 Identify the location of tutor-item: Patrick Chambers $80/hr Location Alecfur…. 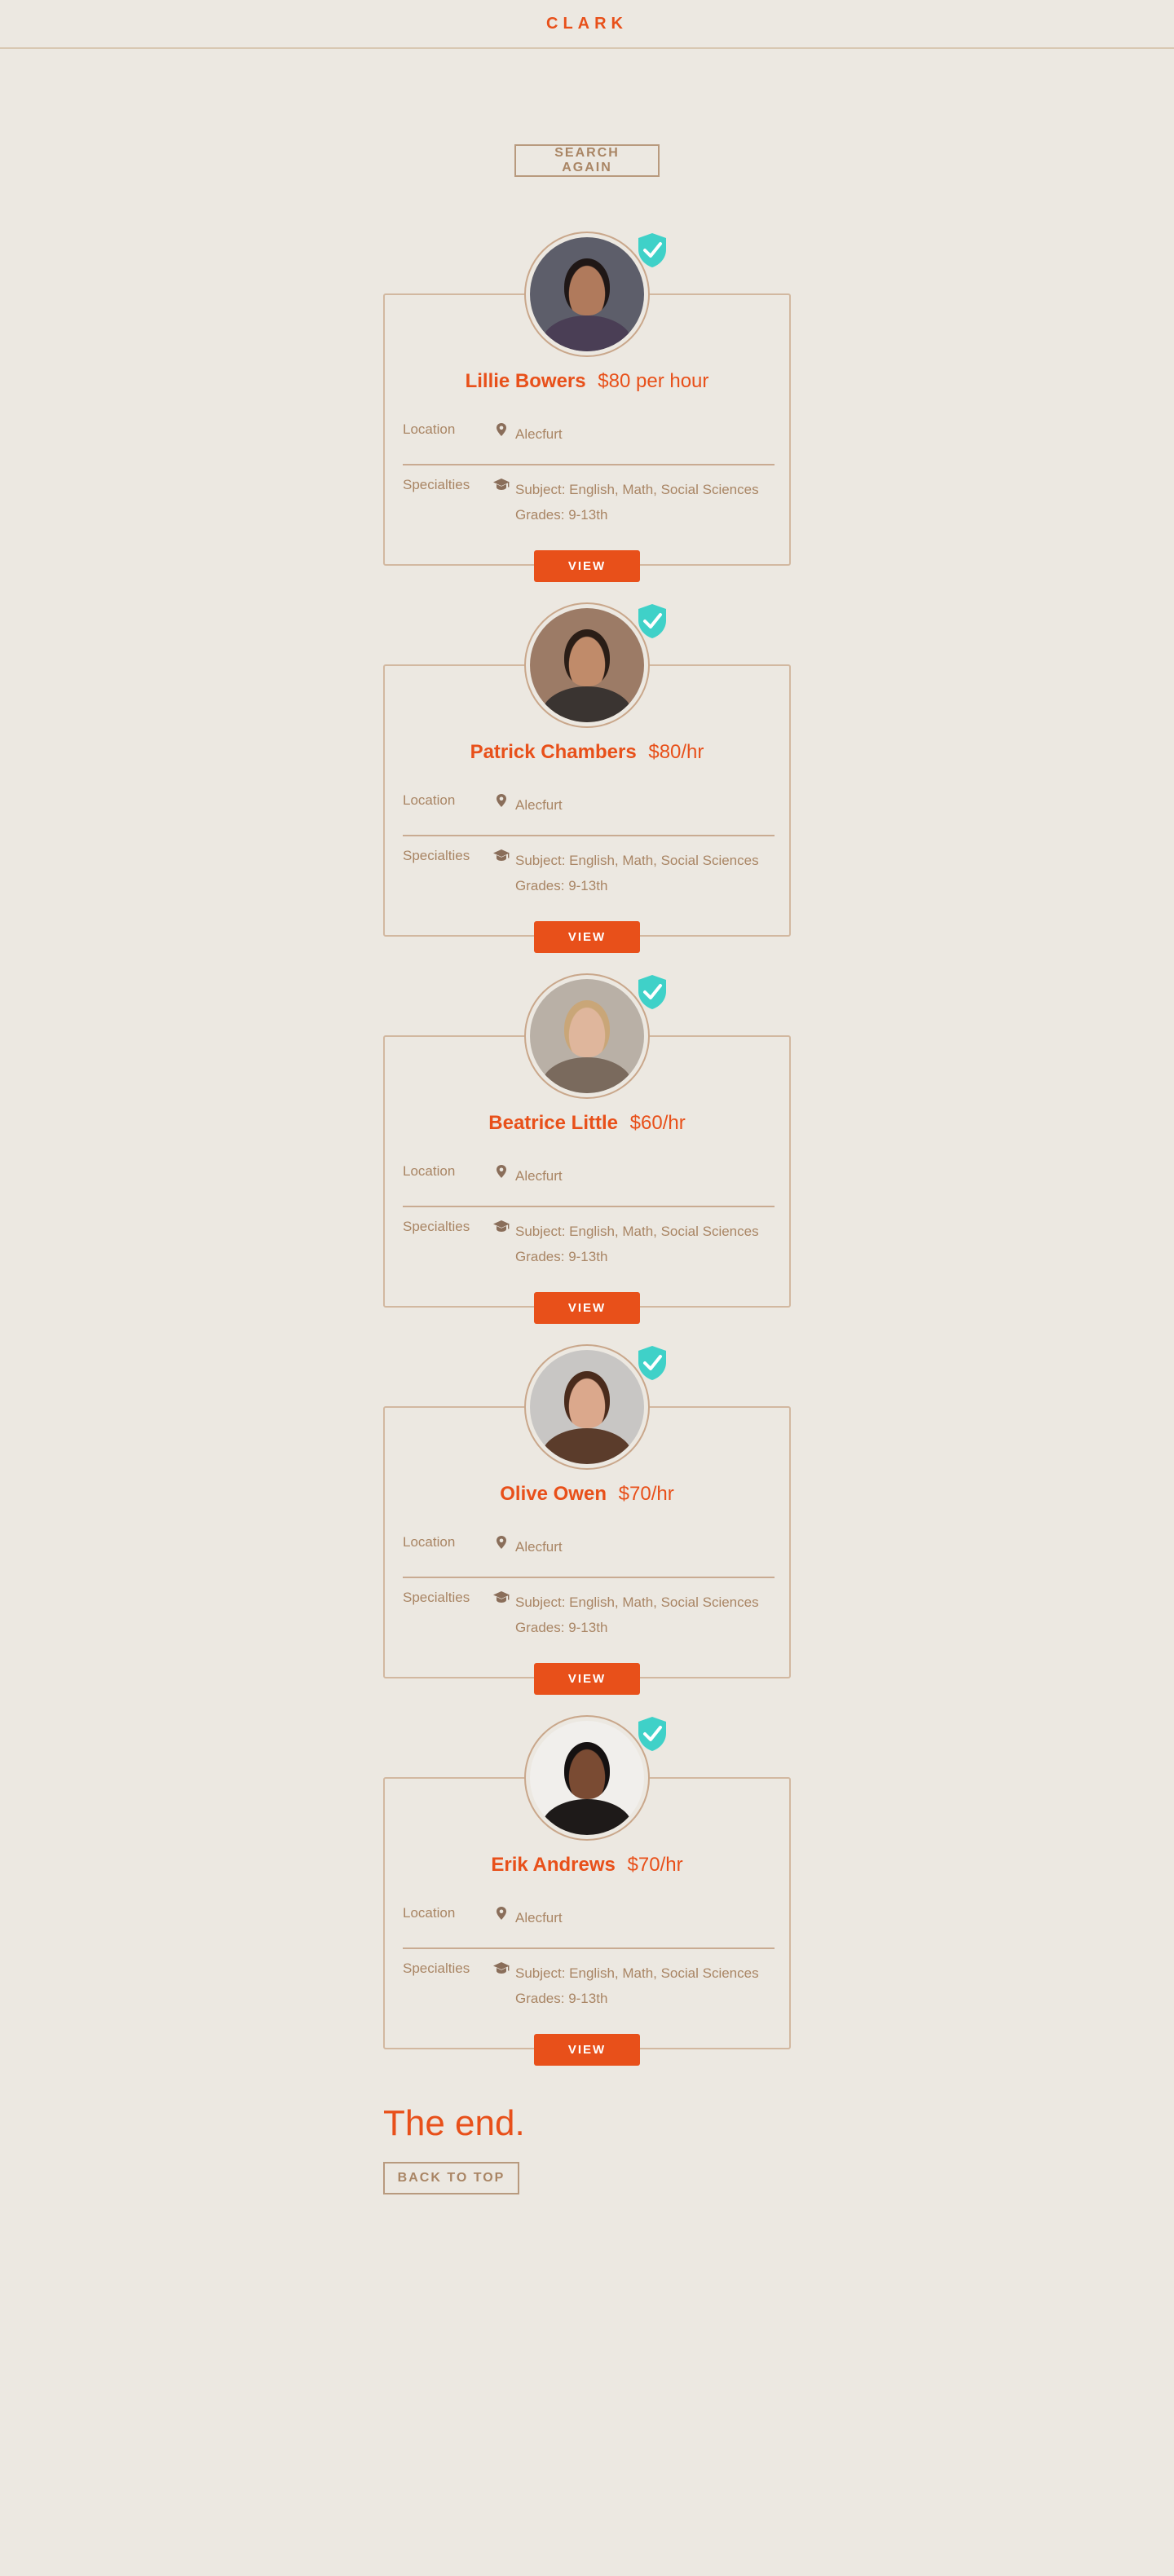
(587, 787).